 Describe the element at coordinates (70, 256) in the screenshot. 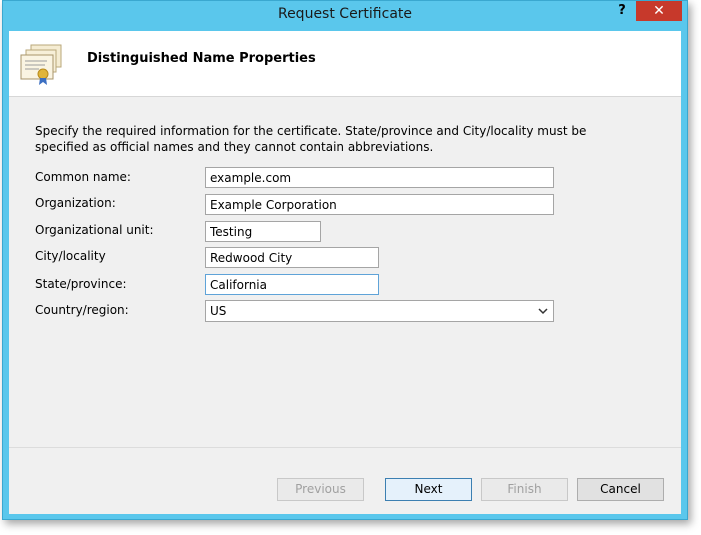

I see `city-label: City/locality` at that location.